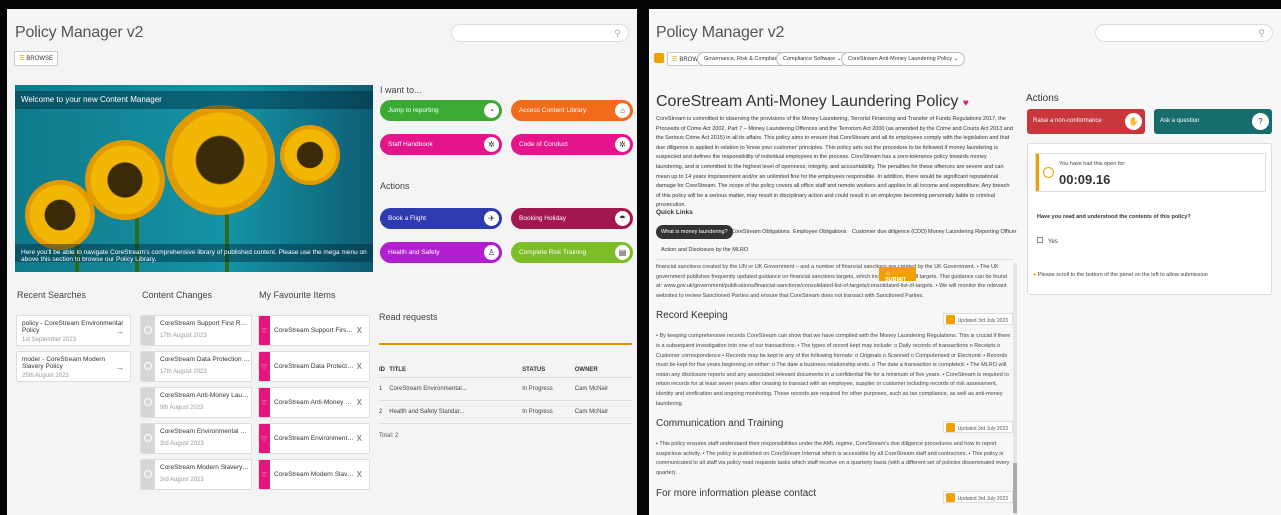  I want to click on table-cell: 2, so click(384, 412).